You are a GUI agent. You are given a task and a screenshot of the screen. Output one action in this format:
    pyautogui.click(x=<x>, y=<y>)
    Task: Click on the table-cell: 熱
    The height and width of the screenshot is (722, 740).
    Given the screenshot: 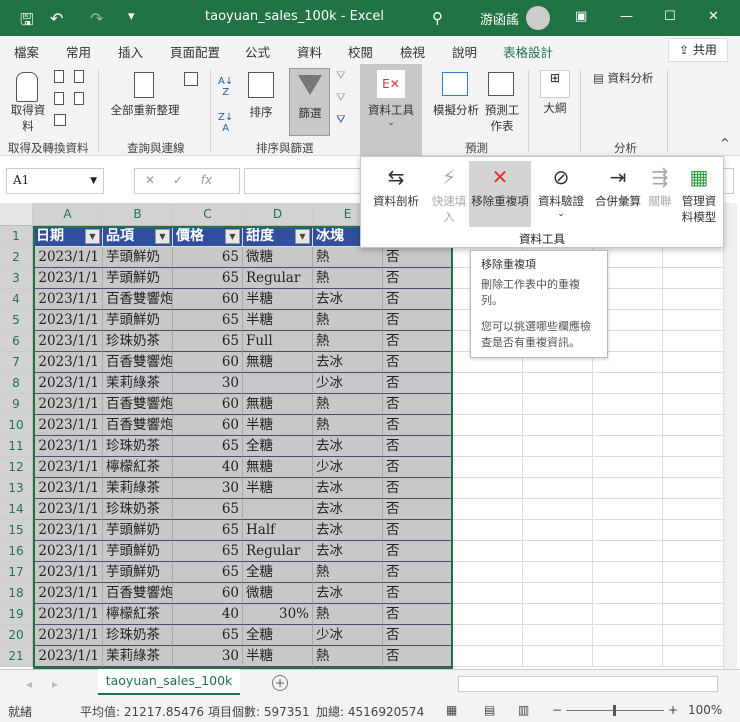 What is the action you would take?
    pyautogui.click(x=348, y=572)
    